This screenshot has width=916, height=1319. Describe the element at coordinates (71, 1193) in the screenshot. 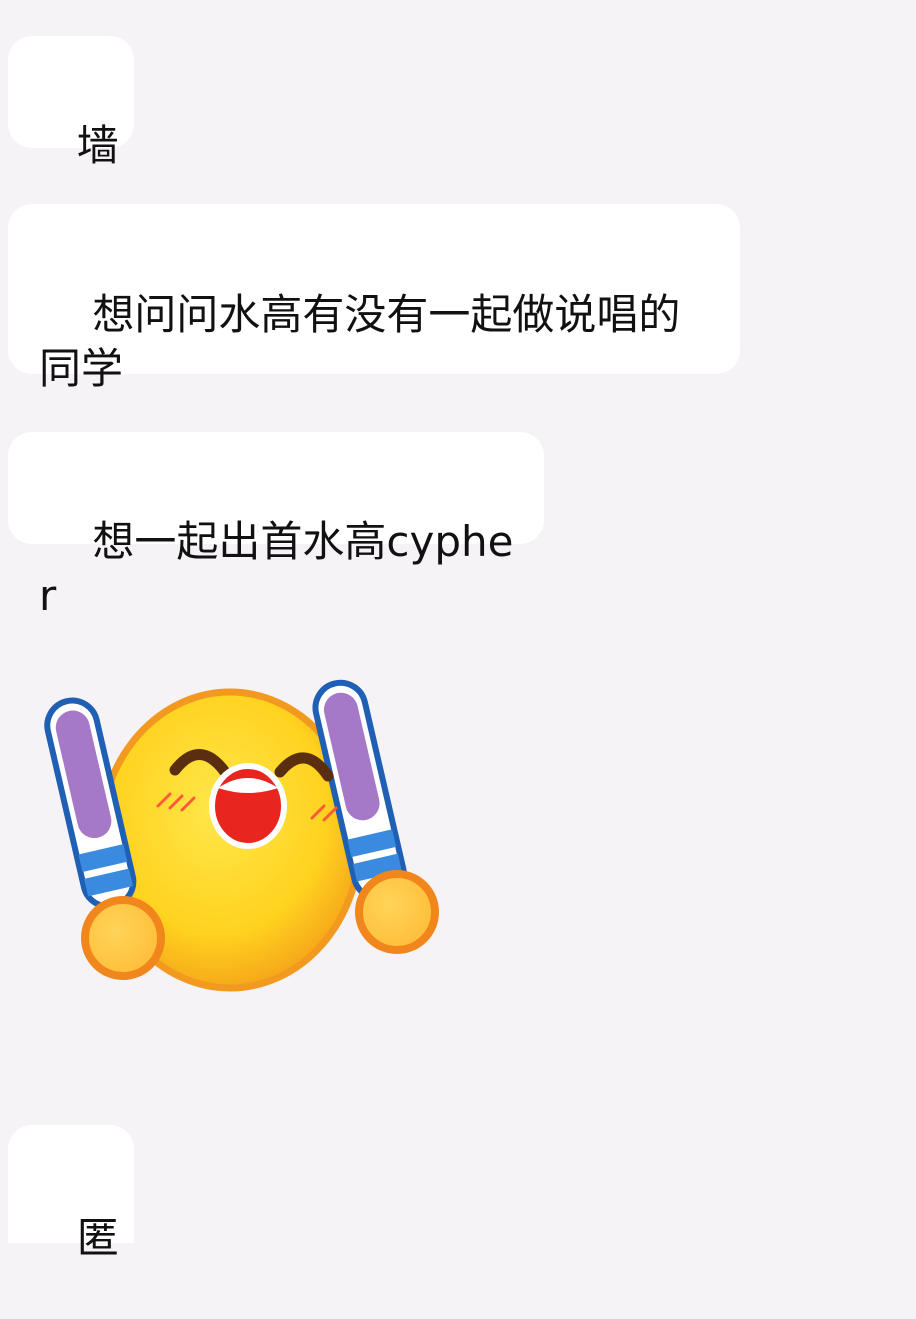

I see `message-bubble: 匿` at that location.